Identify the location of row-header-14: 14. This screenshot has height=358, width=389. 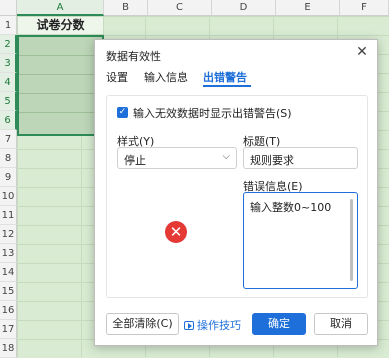
(8, 272).